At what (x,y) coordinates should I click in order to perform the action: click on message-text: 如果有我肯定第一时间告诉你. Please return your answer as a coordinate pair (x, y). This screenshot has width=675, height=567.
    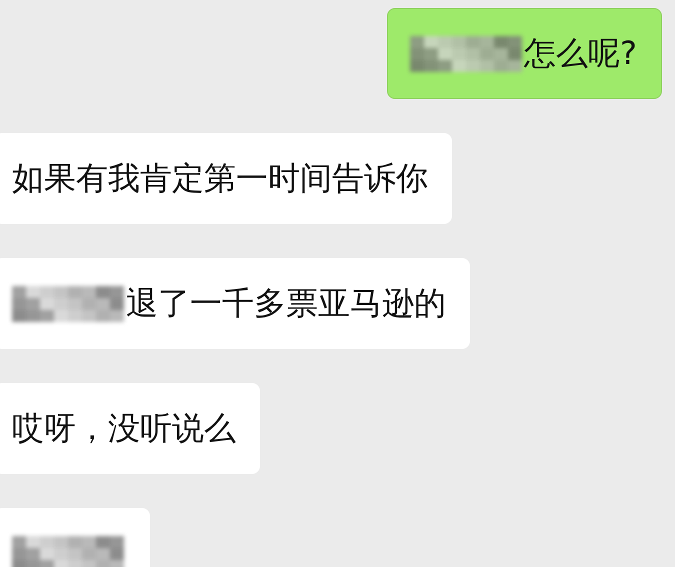
    Looking at the image, I should click on (220, 178).